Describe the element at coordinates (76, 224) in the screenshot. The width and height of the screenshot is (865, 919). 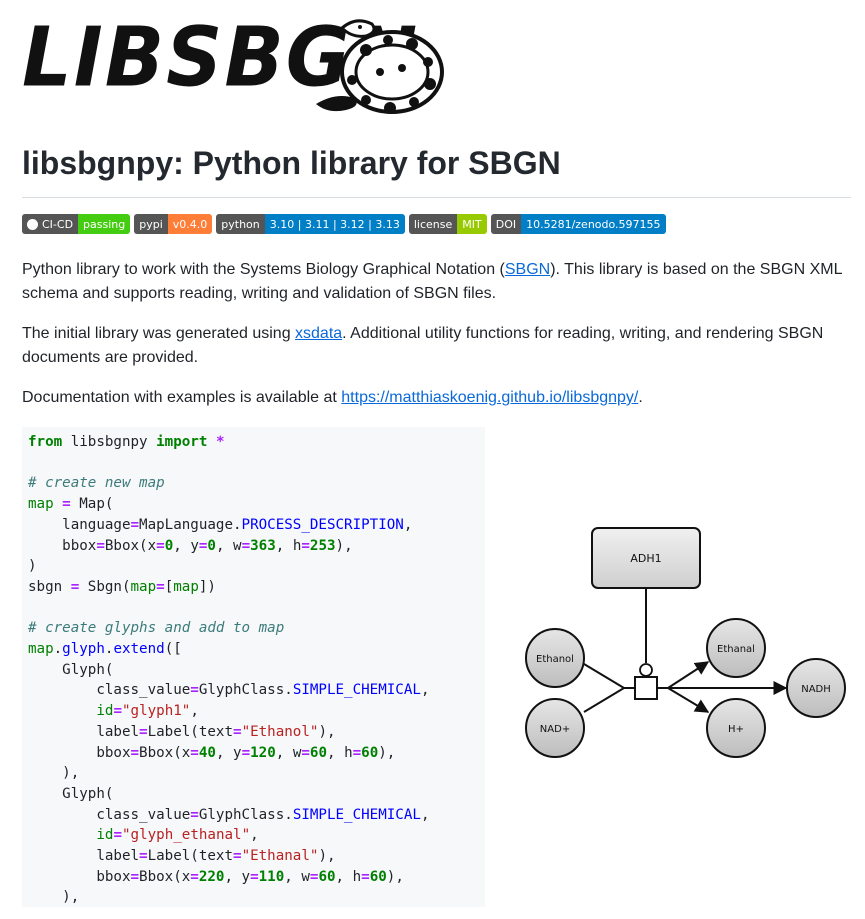
I see `ci-cd-badge: CI-CD passing` at that location.